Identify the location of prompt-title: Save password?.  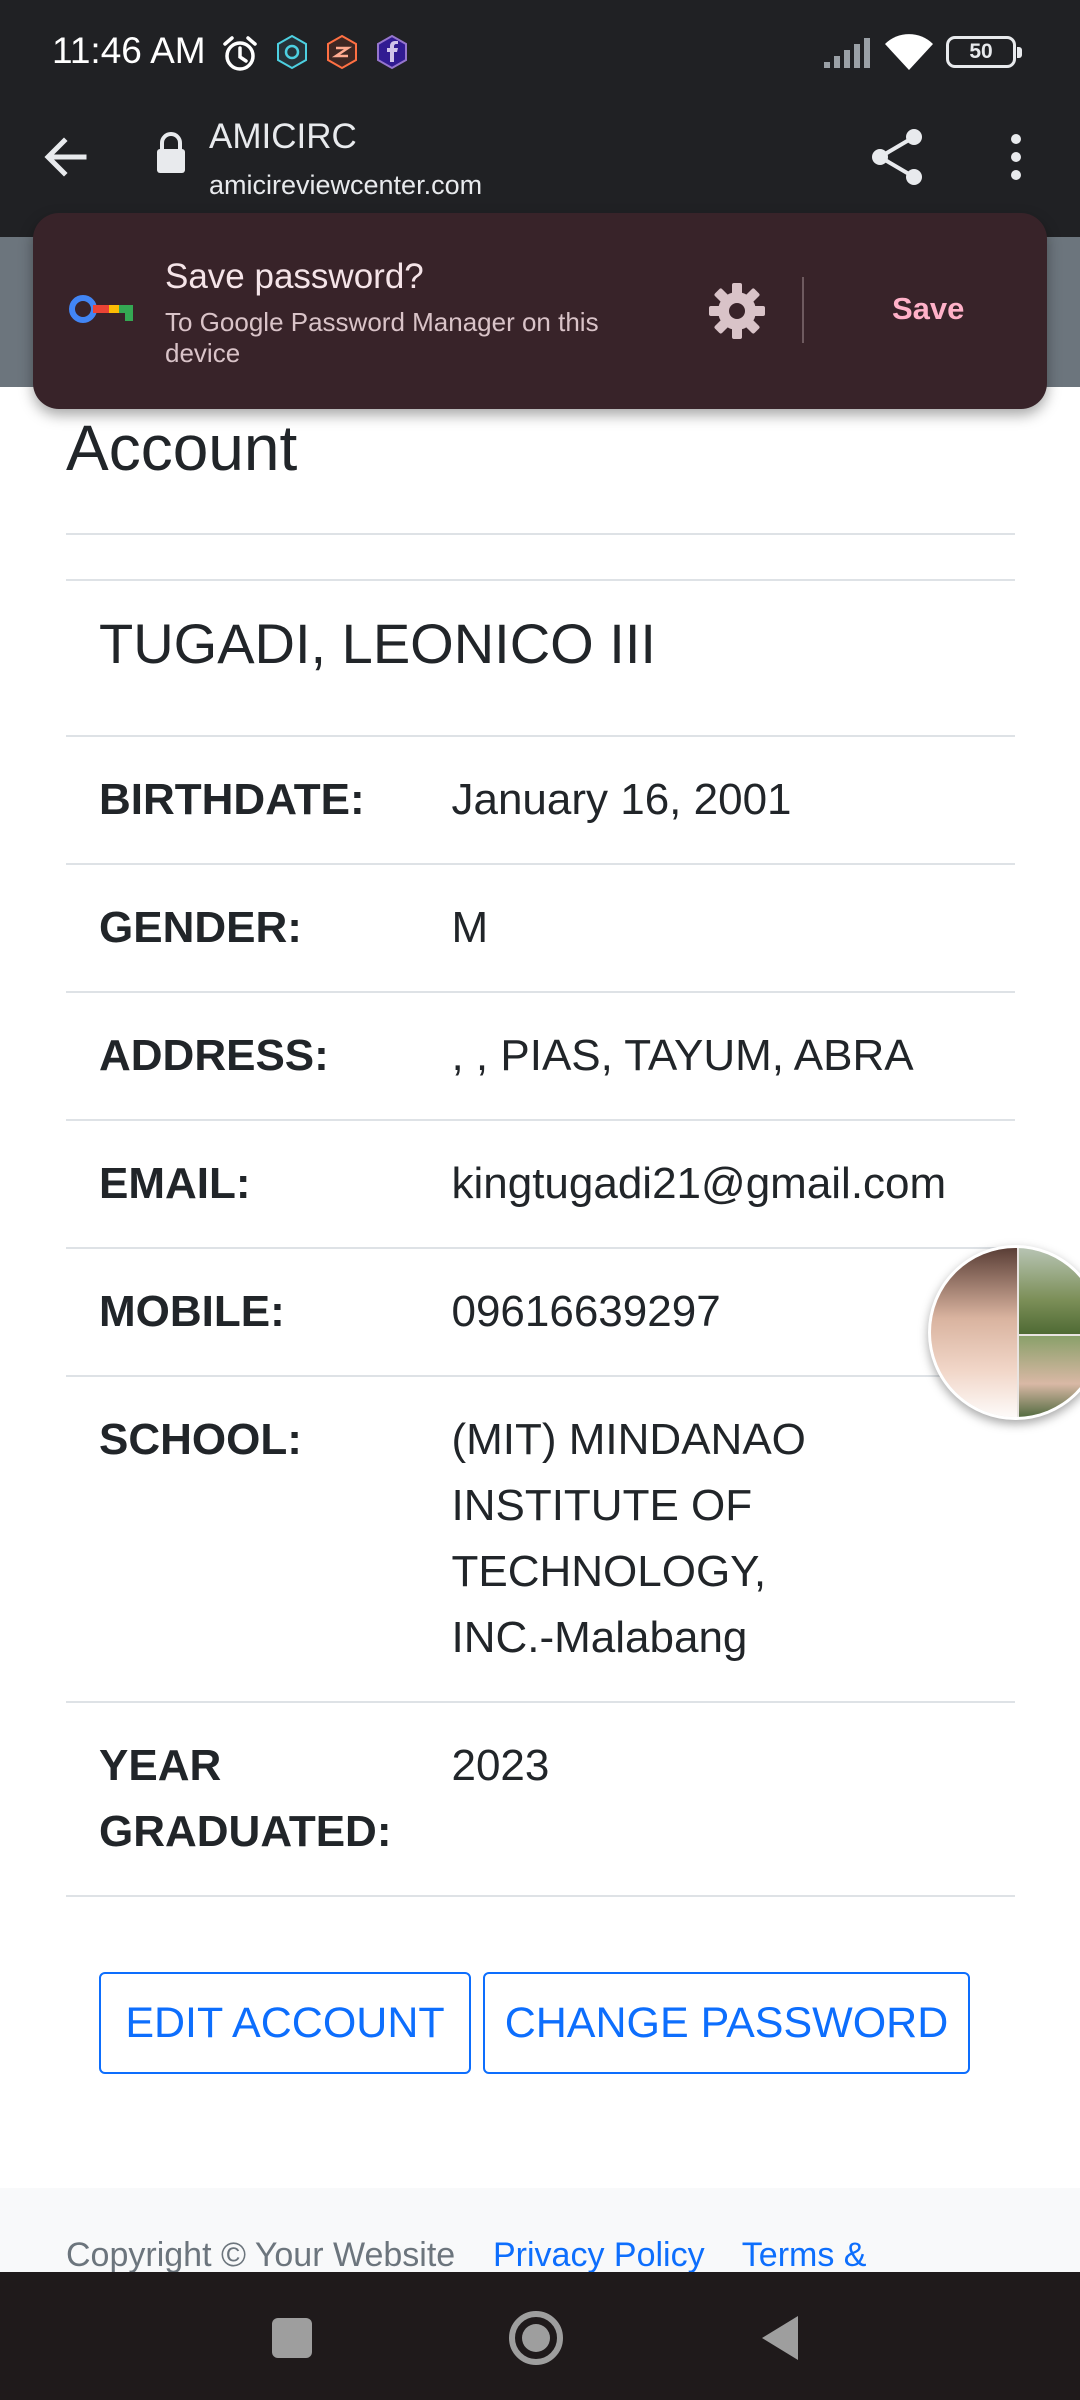
(294, 276).